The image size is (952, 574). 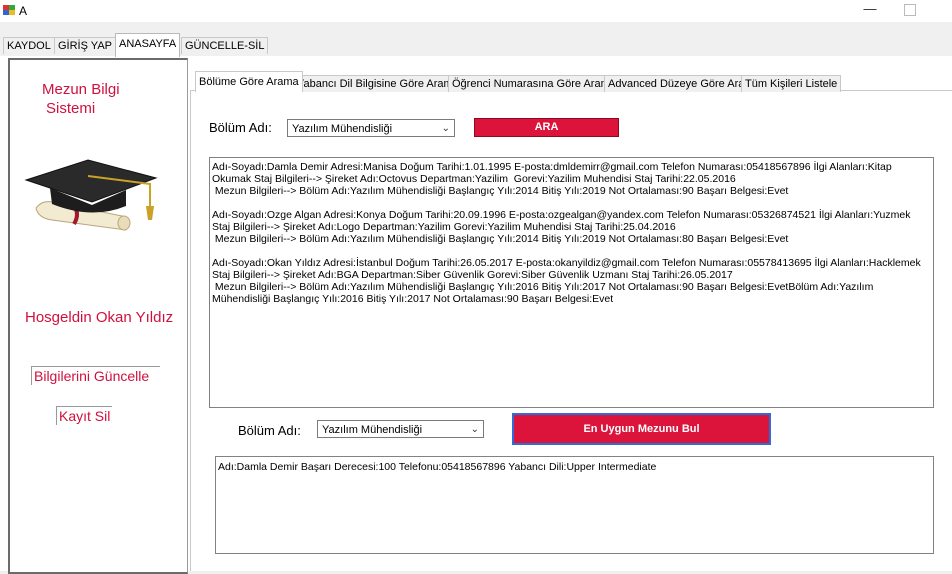 What do you see at coordinates (870, 10) in the screenshot?
I see `minimize-button: —` at bounding box center [870, 10].